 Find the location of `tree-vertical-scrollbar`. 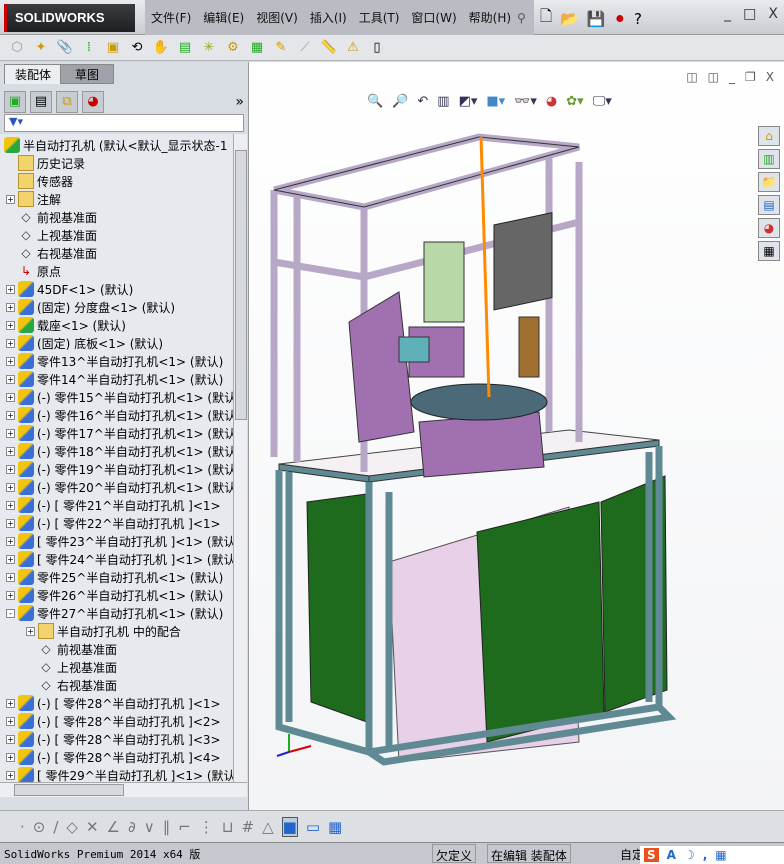

tree-vertical-scrollbar is located at coordinates (240, 458).